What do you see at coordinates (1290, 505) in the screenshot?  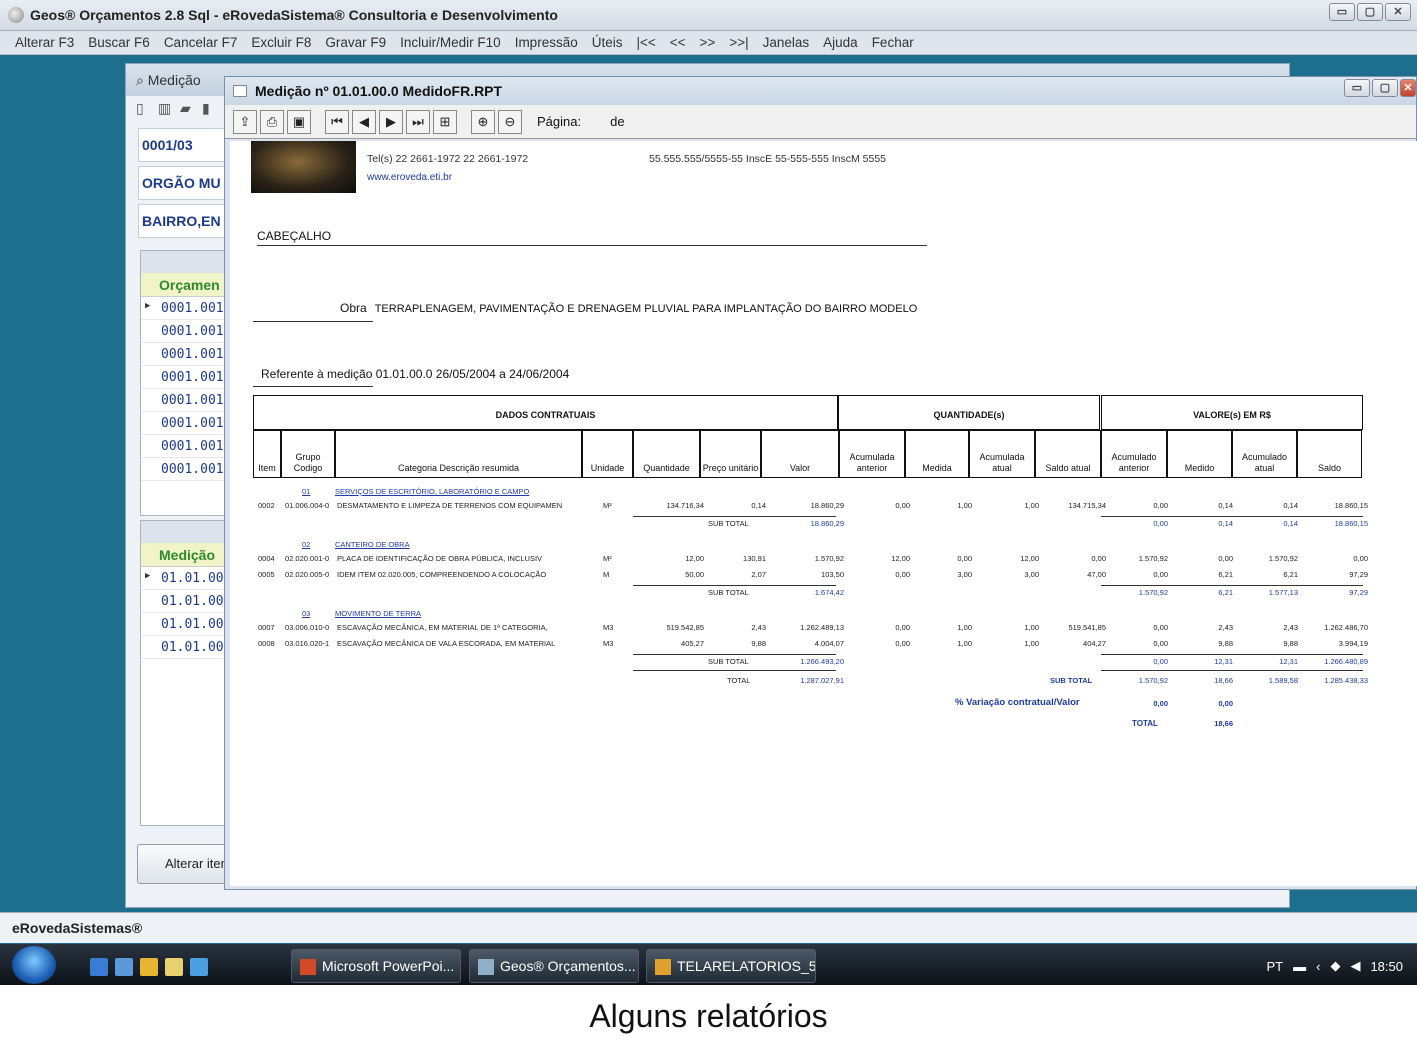 I see `table-cell: 0,14` at bounding box center [1290, 505].